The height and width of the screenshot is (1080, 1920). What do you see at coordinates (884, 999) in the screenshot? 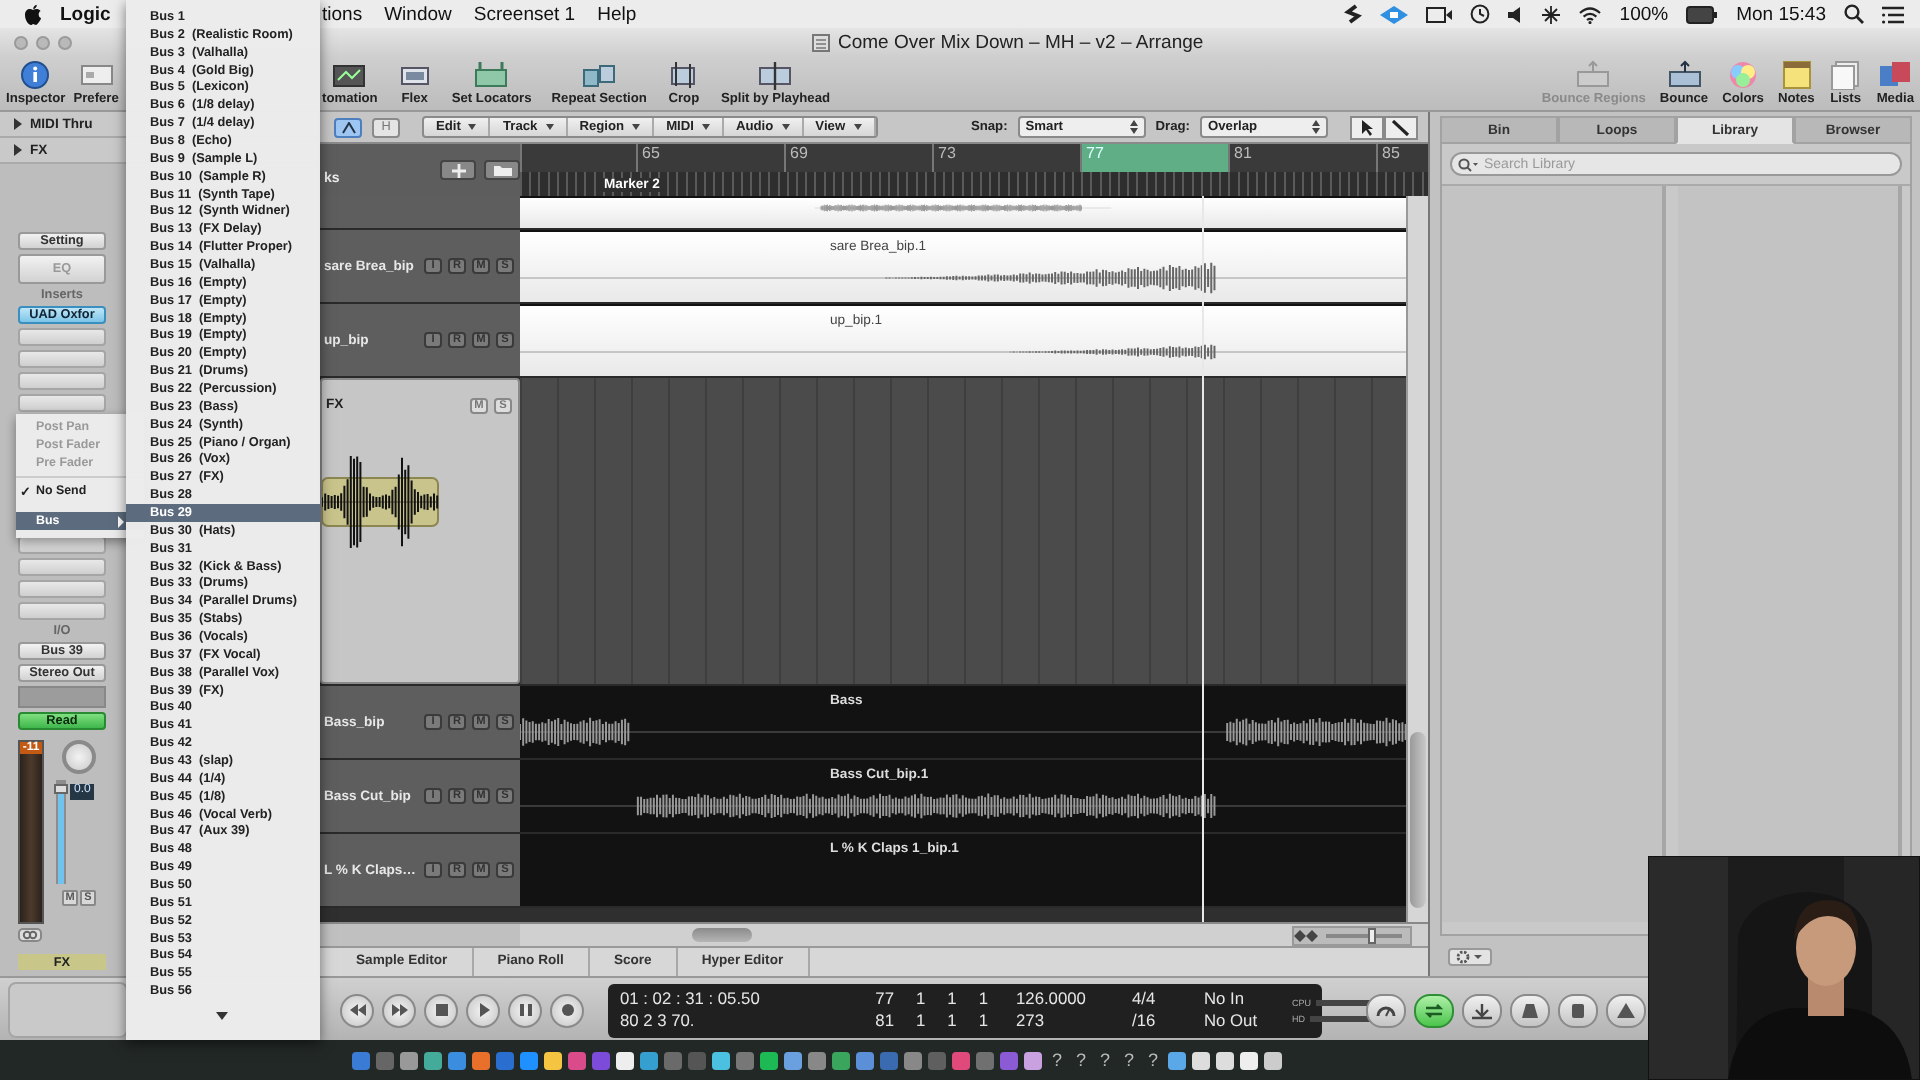
I see `lcd-value: 77` at bounding box center [884, 999].